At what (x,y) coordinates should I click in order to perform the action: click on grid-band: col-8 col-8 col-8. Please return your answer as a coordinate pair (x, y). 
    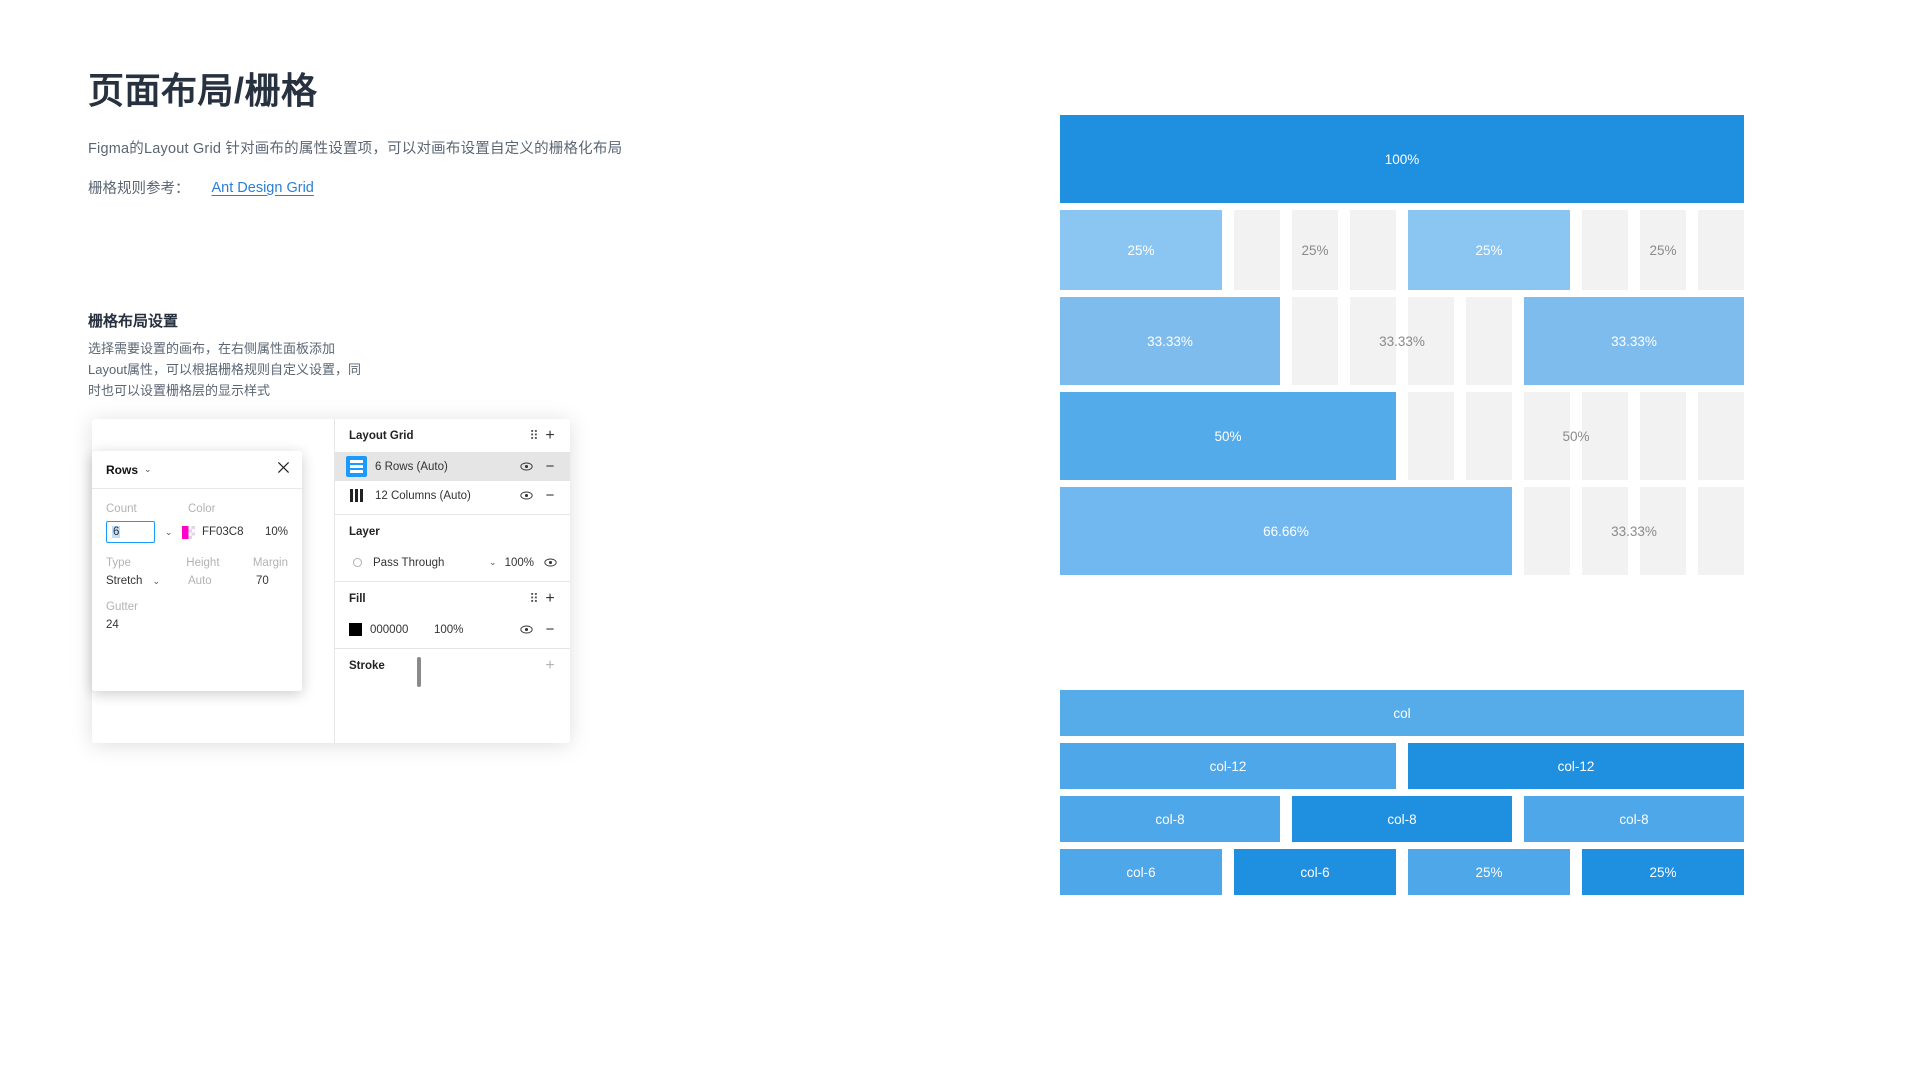
    Looking at the image, I should click on (1402, 819).